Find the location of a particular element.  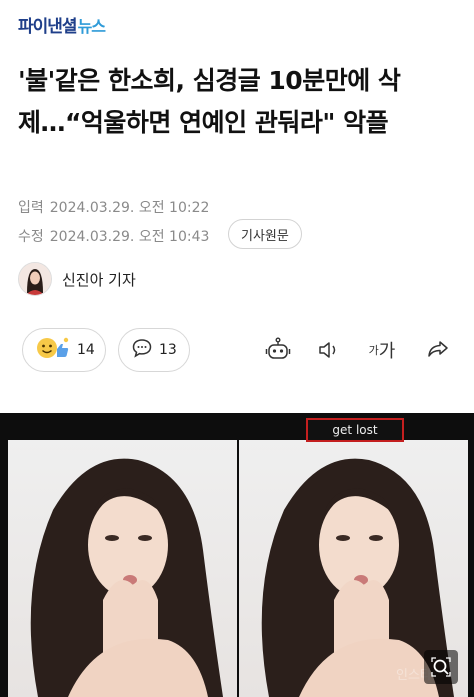

share-icon is located at coordinates (438, 349).